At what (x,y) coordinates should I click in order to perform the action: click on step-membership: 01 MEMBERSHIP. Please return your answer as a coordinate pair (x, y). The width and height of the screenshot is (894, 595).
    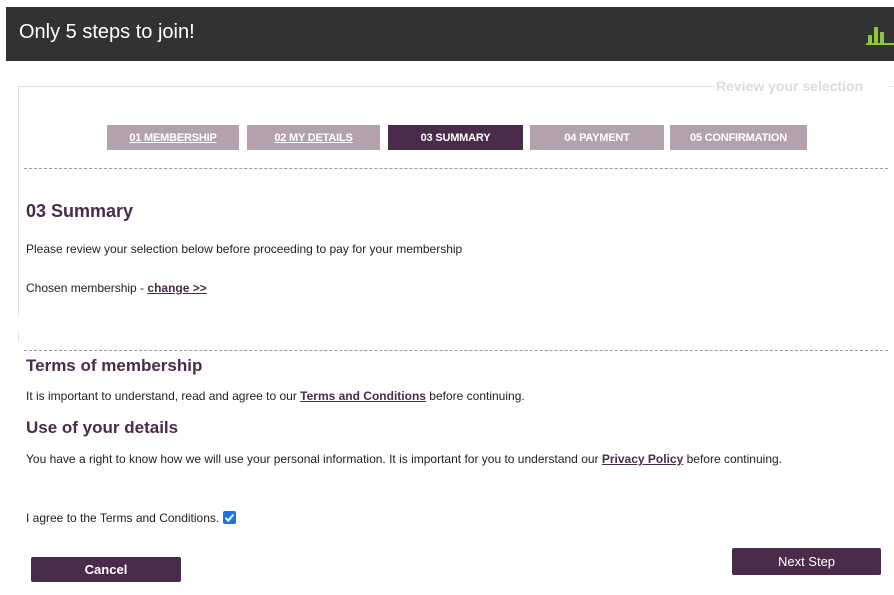
    Looking at the image, I should click on (173, 137).